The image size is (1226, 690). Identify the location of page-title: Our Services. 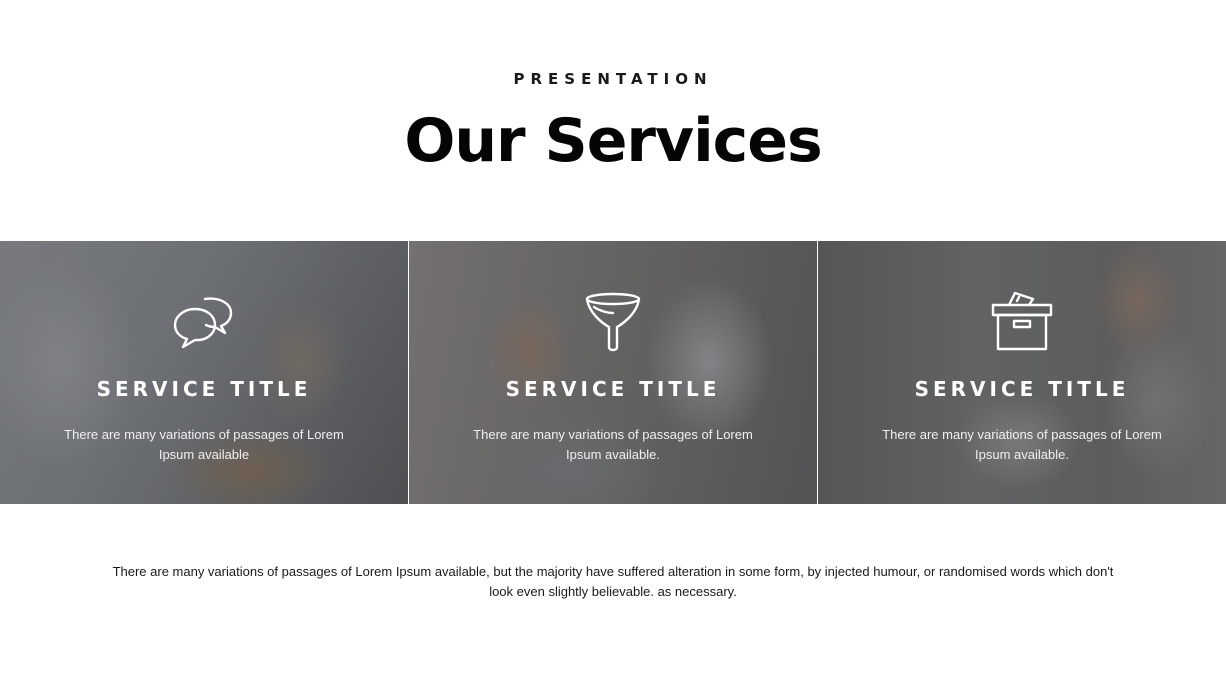
(613, 141).